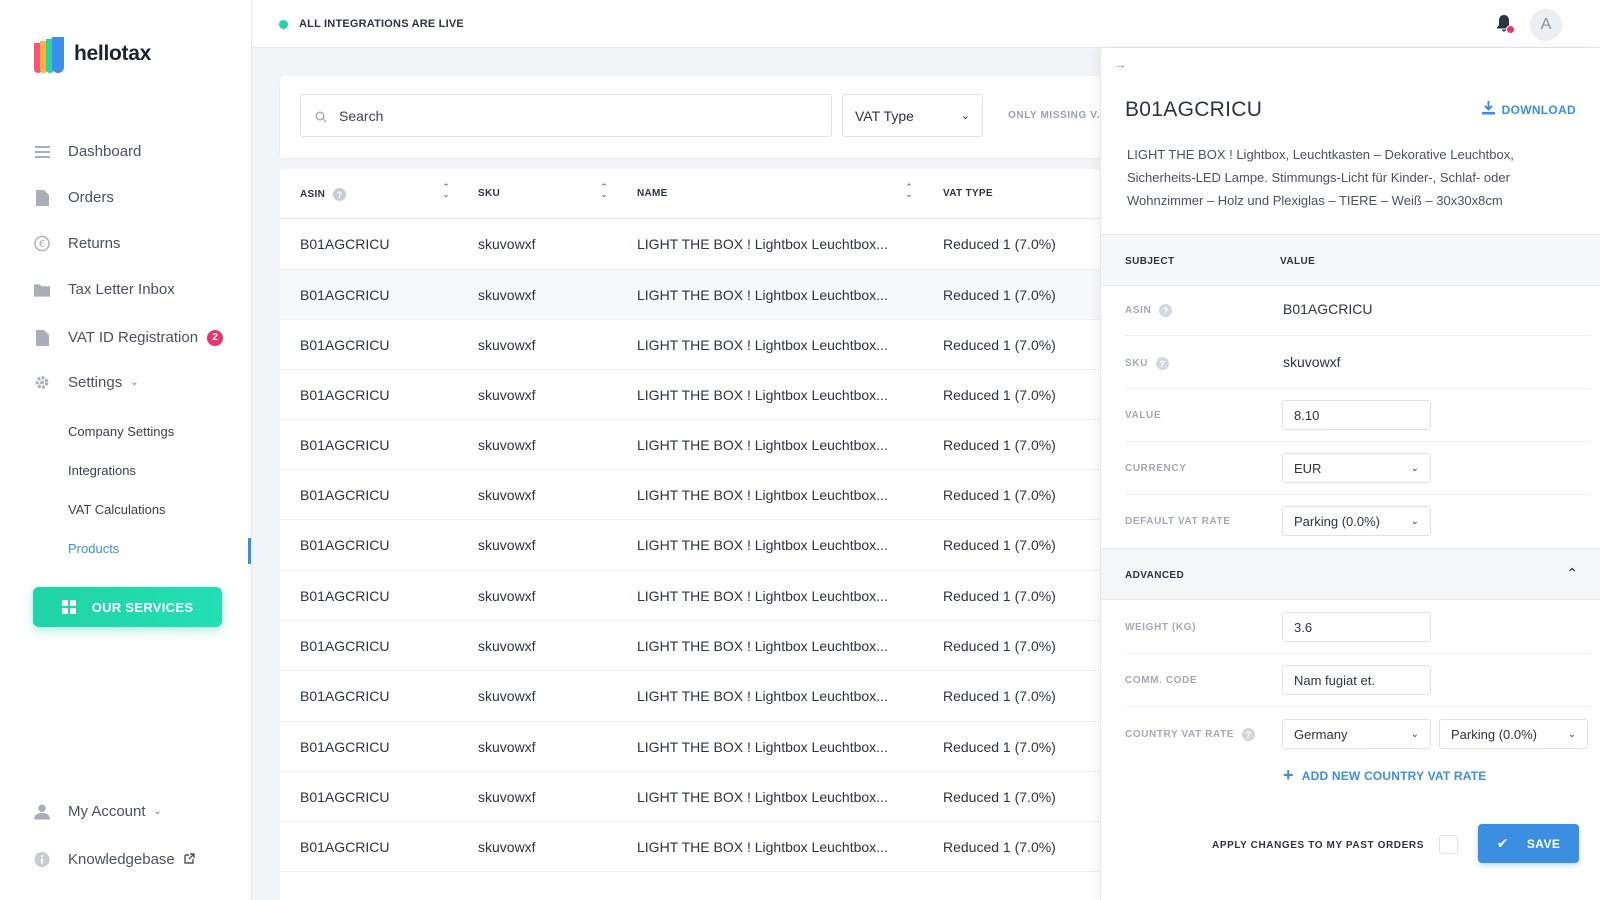 The height and width of the screenshot is (900, 1600). I want to click on notification-dot, so click(1510, 29).